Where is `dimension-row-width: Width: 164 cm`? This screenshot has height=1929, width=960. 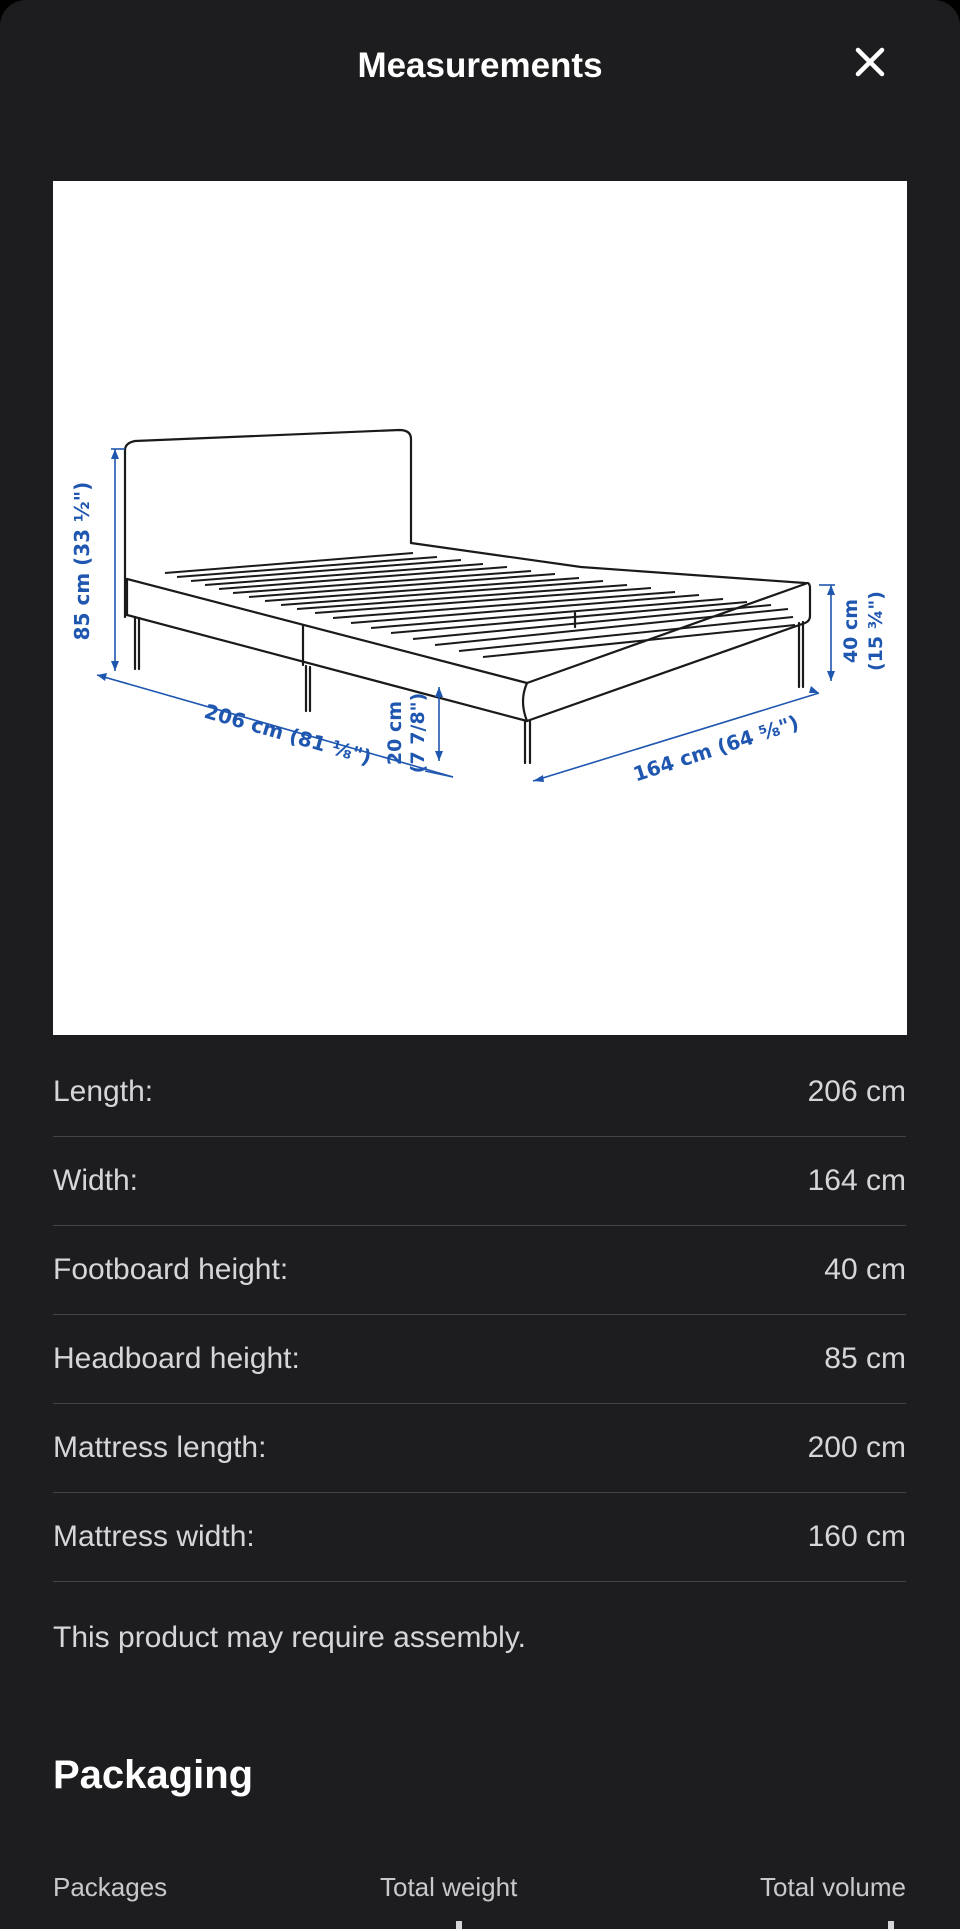
dimension-row-width: Width: 164 cm is located at coordinates (479, 1181).